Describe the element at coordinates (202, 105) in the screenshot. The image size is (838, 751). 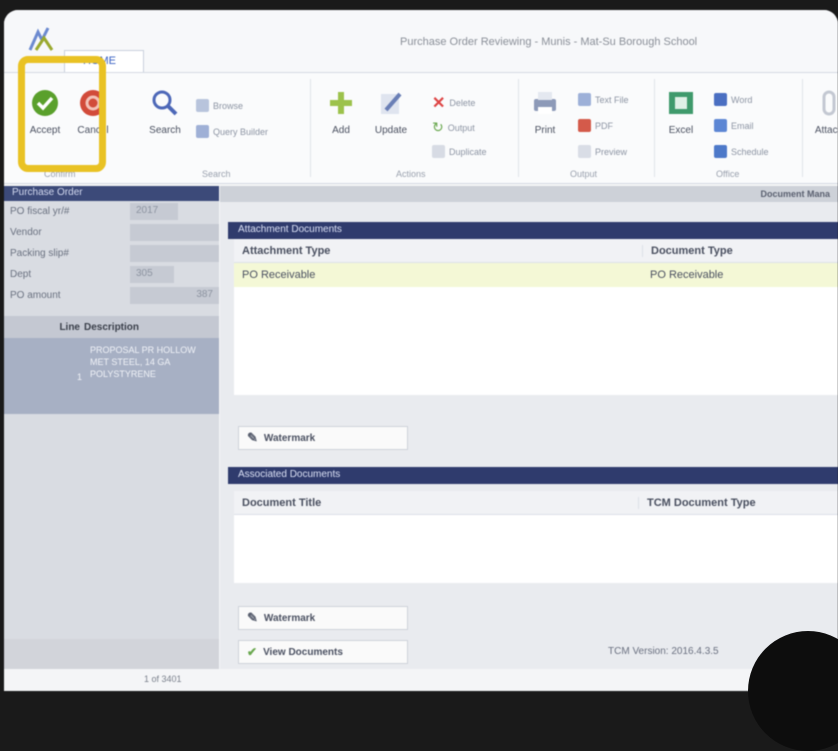
I see `browse-icon` at that location.